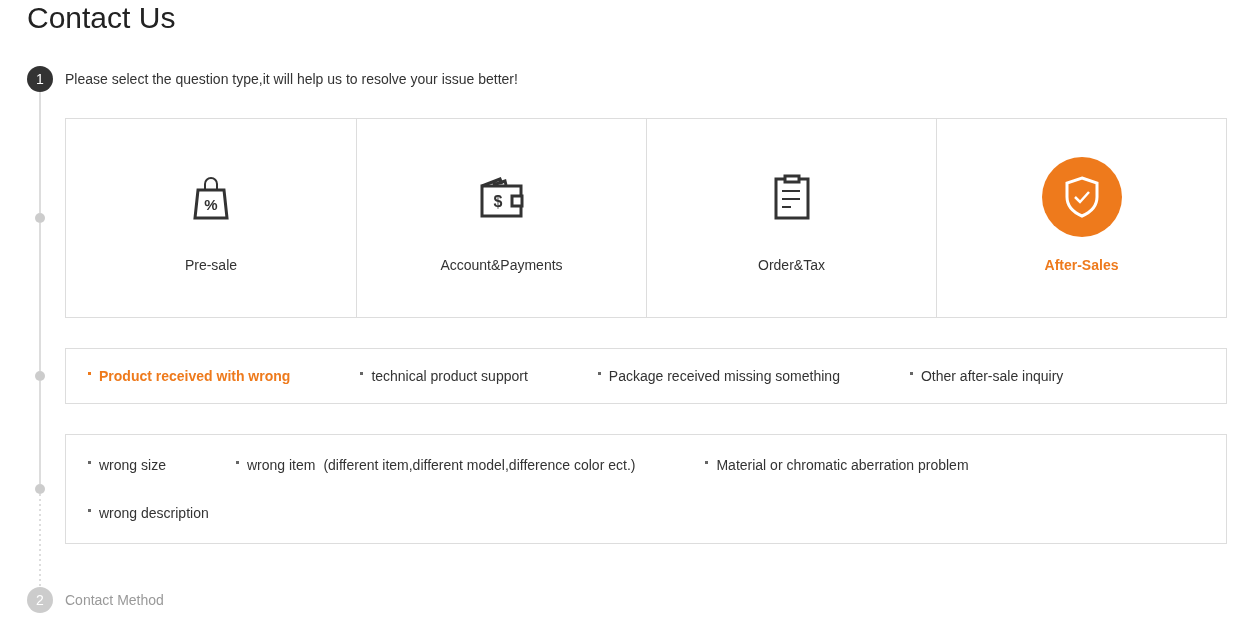 This screenshot has height=630, width=1245. What do you see at coordinates (434, 465) in the screenshot?
I see `issue-detail-option: wrong item (different item,different model,difference color ect.)` at bounding box center [434, 465].